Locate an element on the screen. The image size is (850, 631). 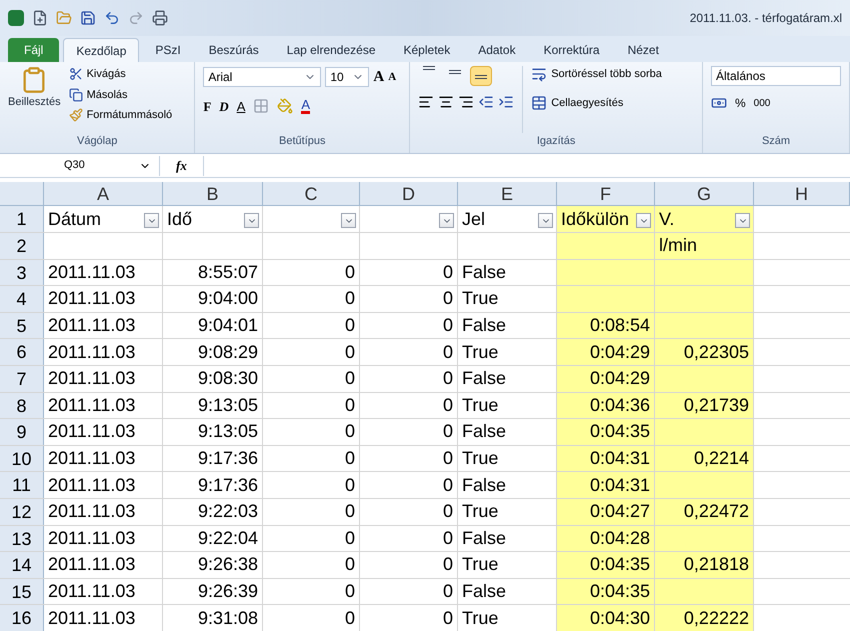
row-header: 13 is located at coordinates (22, 539).